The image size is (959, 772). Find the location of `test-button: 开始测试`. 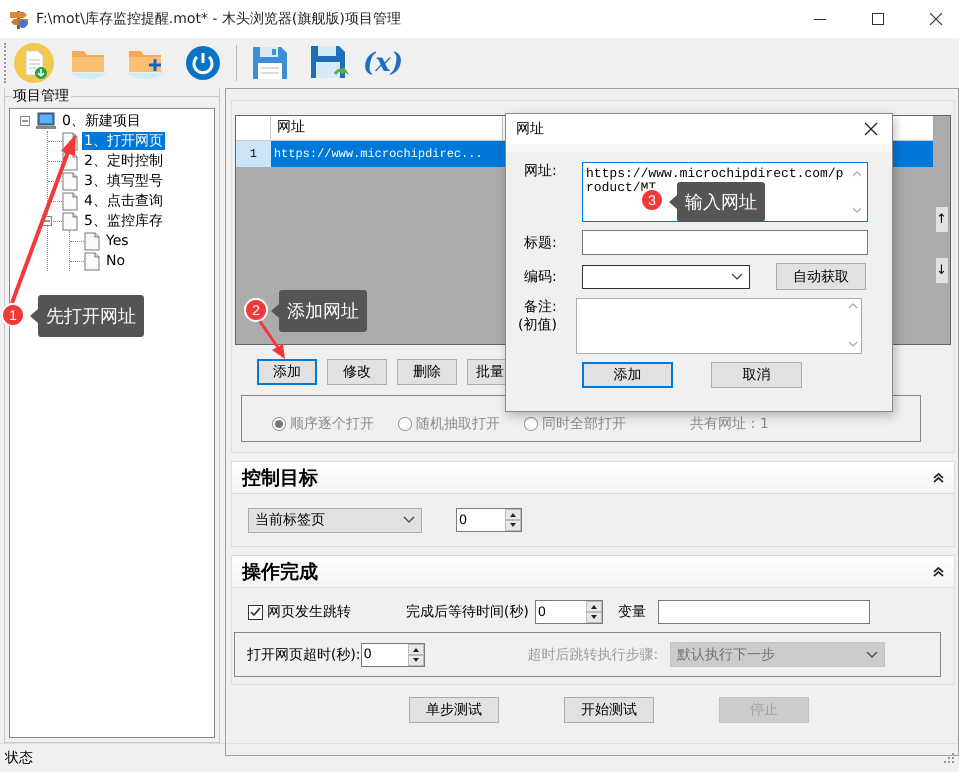

test-button: 开始测试 is located at coordinates (609, 710).